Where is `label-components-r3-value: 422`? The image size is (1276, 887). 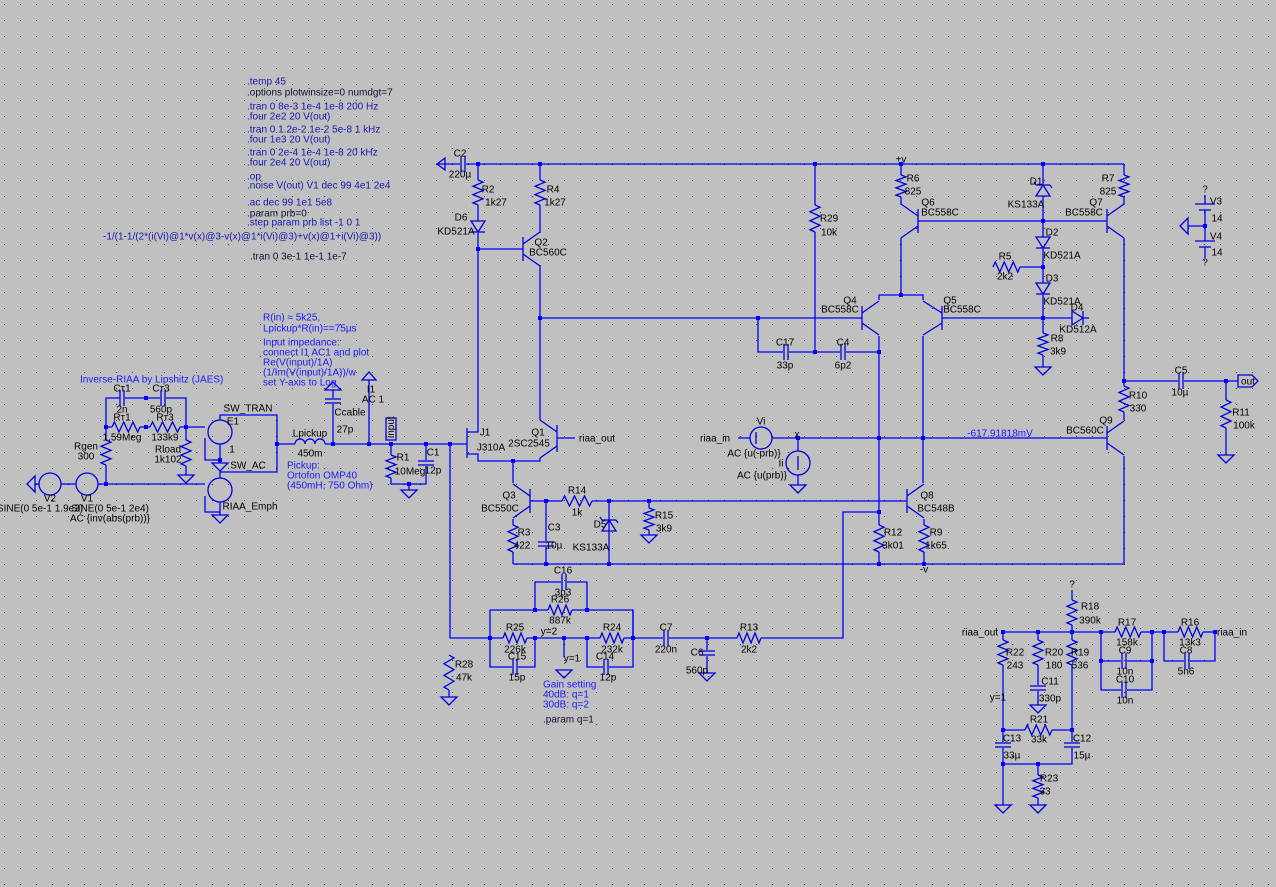 label-components-r3-value: 422 is located at coordinates (522, 546).